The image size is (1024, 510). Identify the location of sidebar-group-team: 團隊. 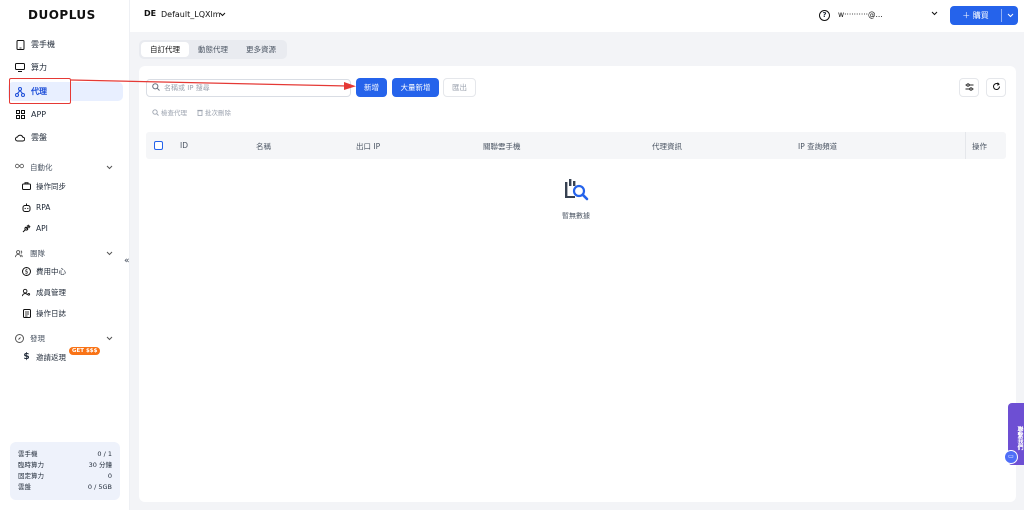
(65, 253).